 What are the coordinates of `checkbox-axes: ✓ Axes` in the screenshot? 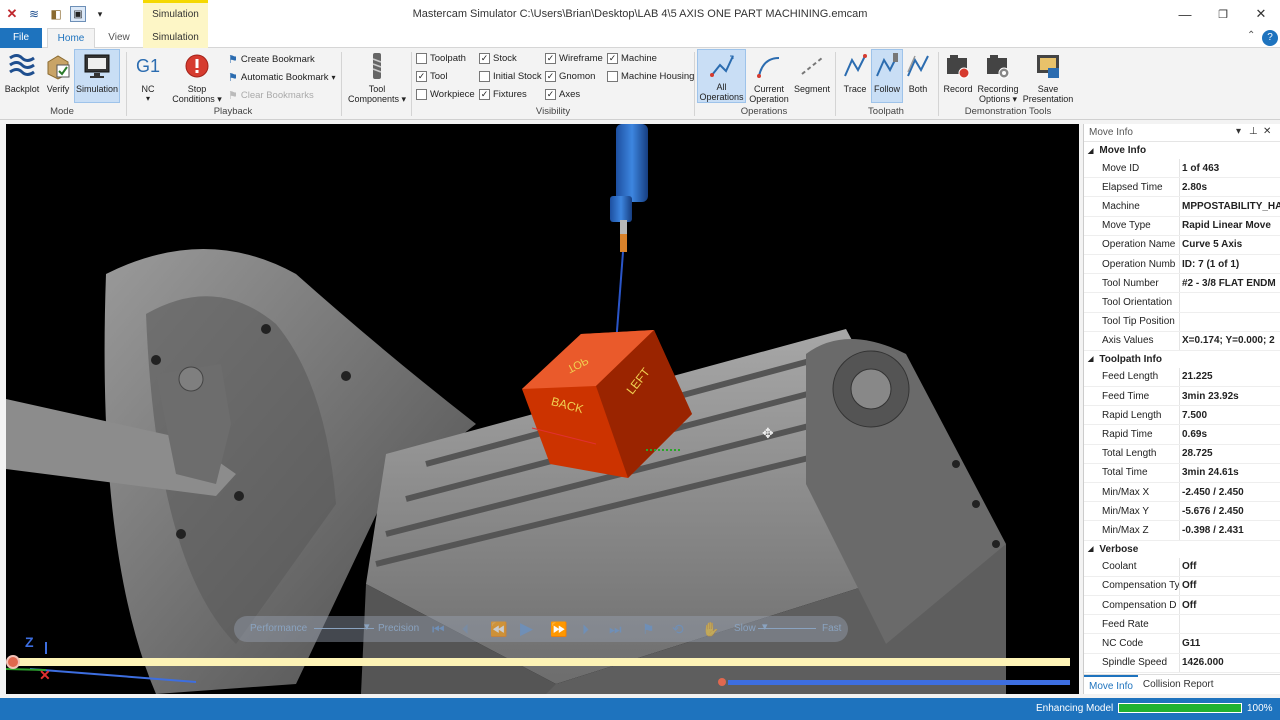 It's located at (562, 94).